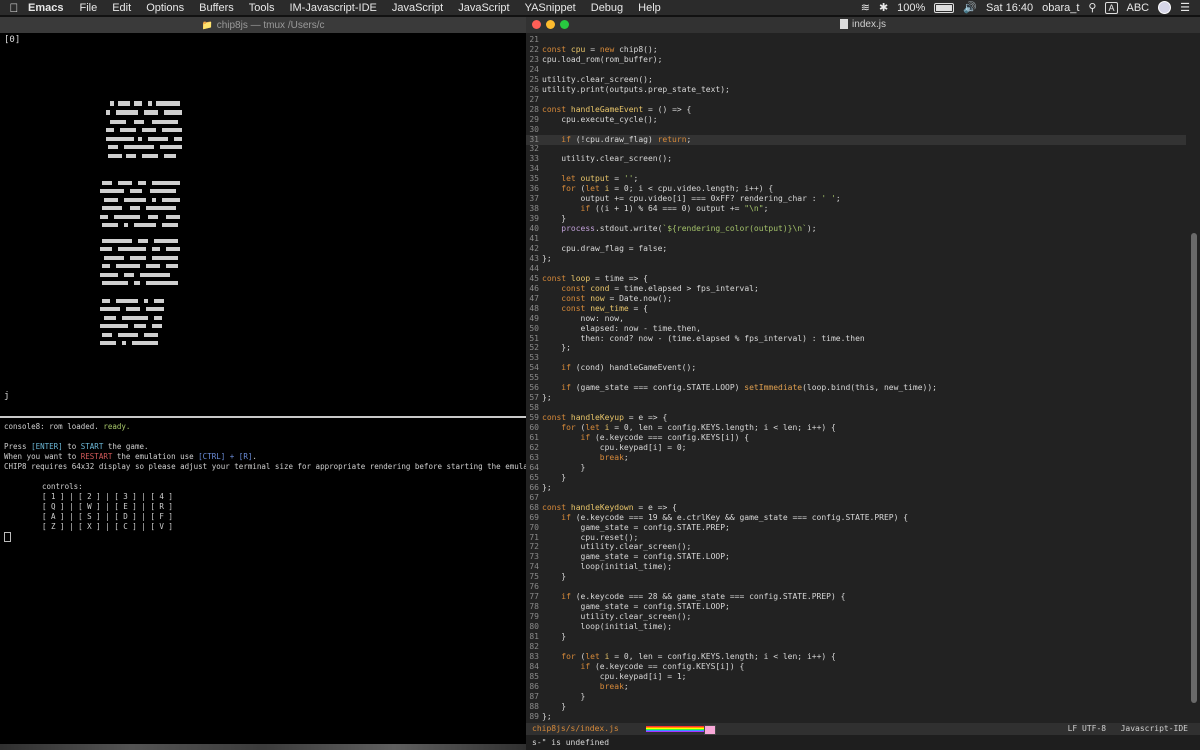  I want to click on terminal-titlebar: 📁 chip8js — tmux /Users/c, so click(263, 25).